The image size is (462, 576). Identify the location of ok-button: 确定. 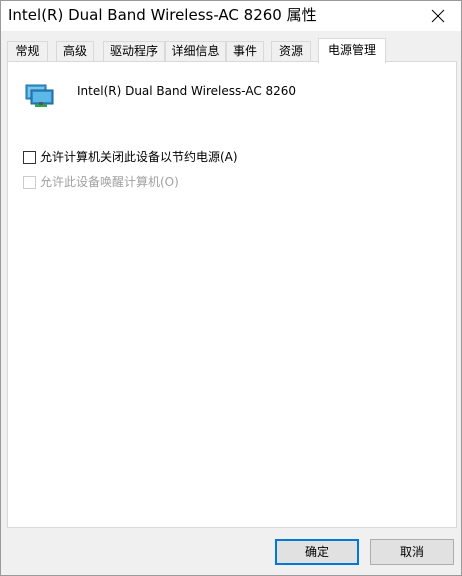
(317, 552).